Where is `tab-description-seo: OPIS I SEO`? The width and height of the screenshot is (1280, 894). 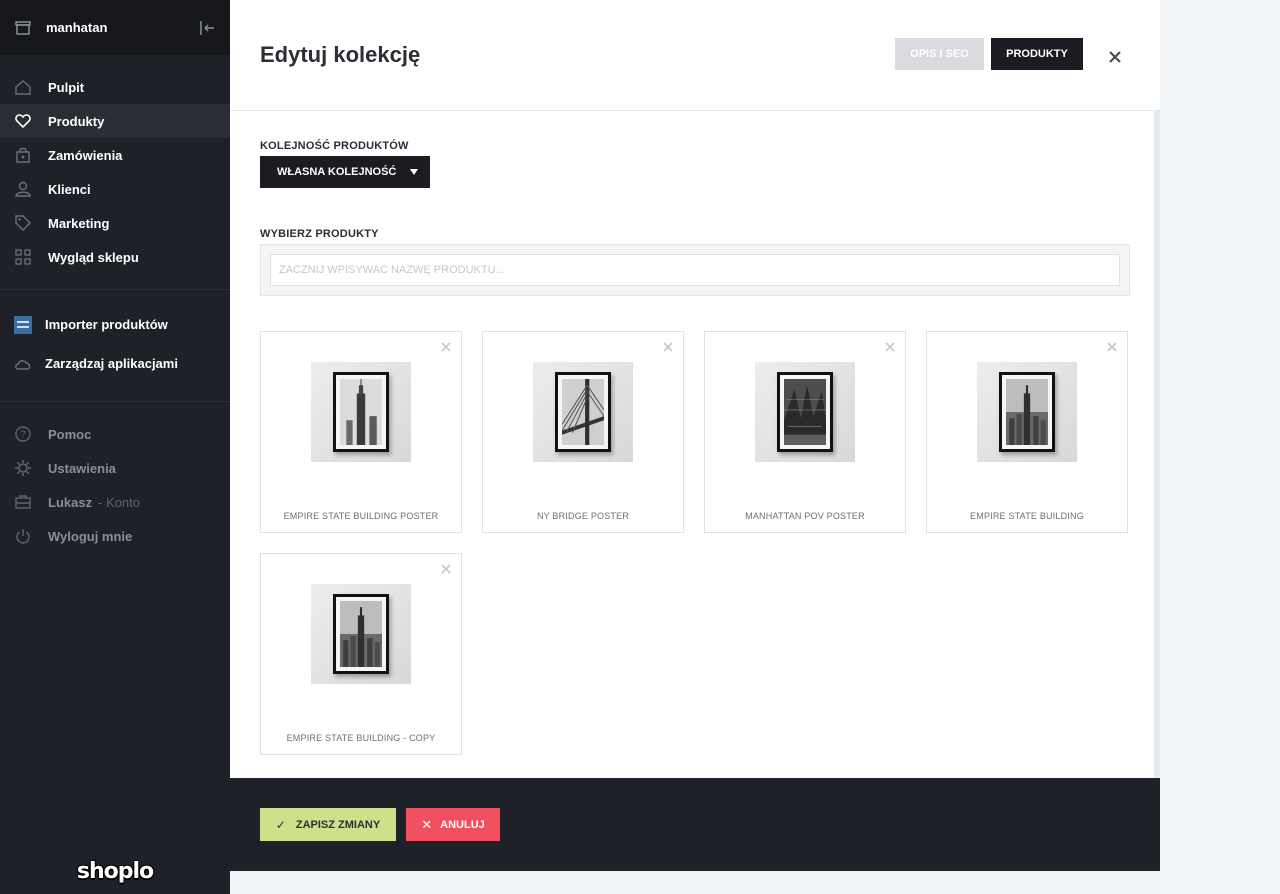
tab-description-seo: OPIS I SEO is located at coordinates (939, 54).